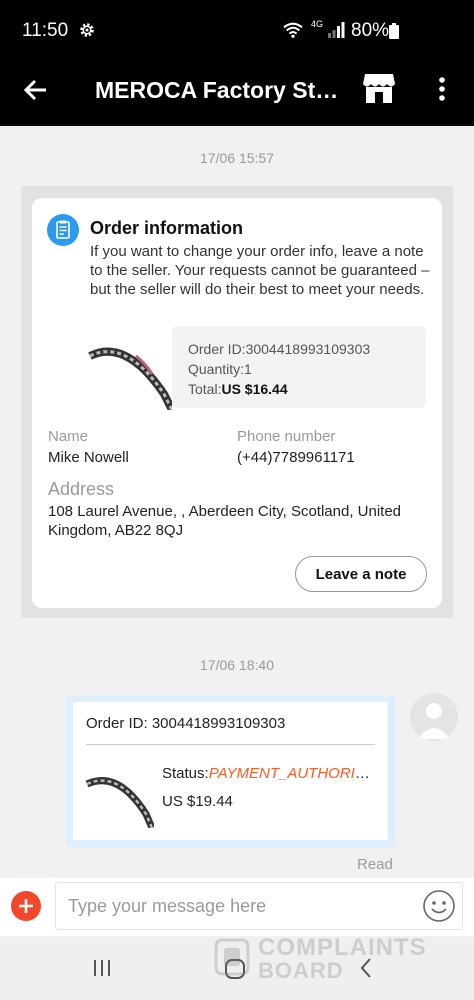 This screenshot has height=1000, width=474. I want to click on recent-apps-icon, so click(102, 968).